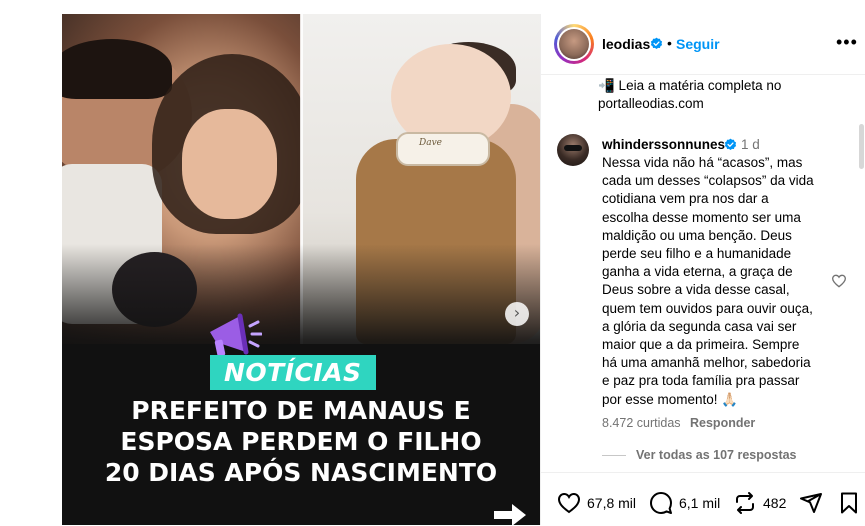 This screenshot has height=526, width=865. What do you see at coordinates (641, 423) in the screenshot?
I see `comment-likes-count: 8.472 curtidas` at bounding box center [641, 423].